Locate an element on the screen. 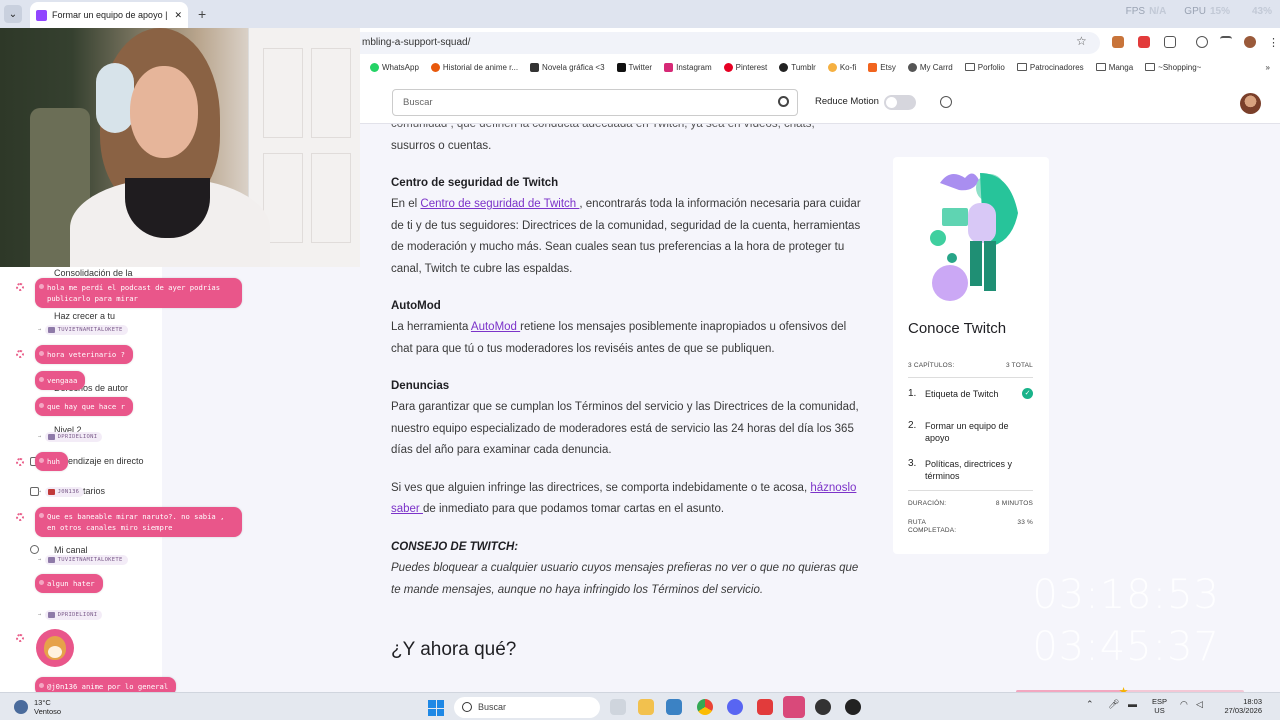  sidenav-item: Consolidación de la is located at coordinates (93, 273).